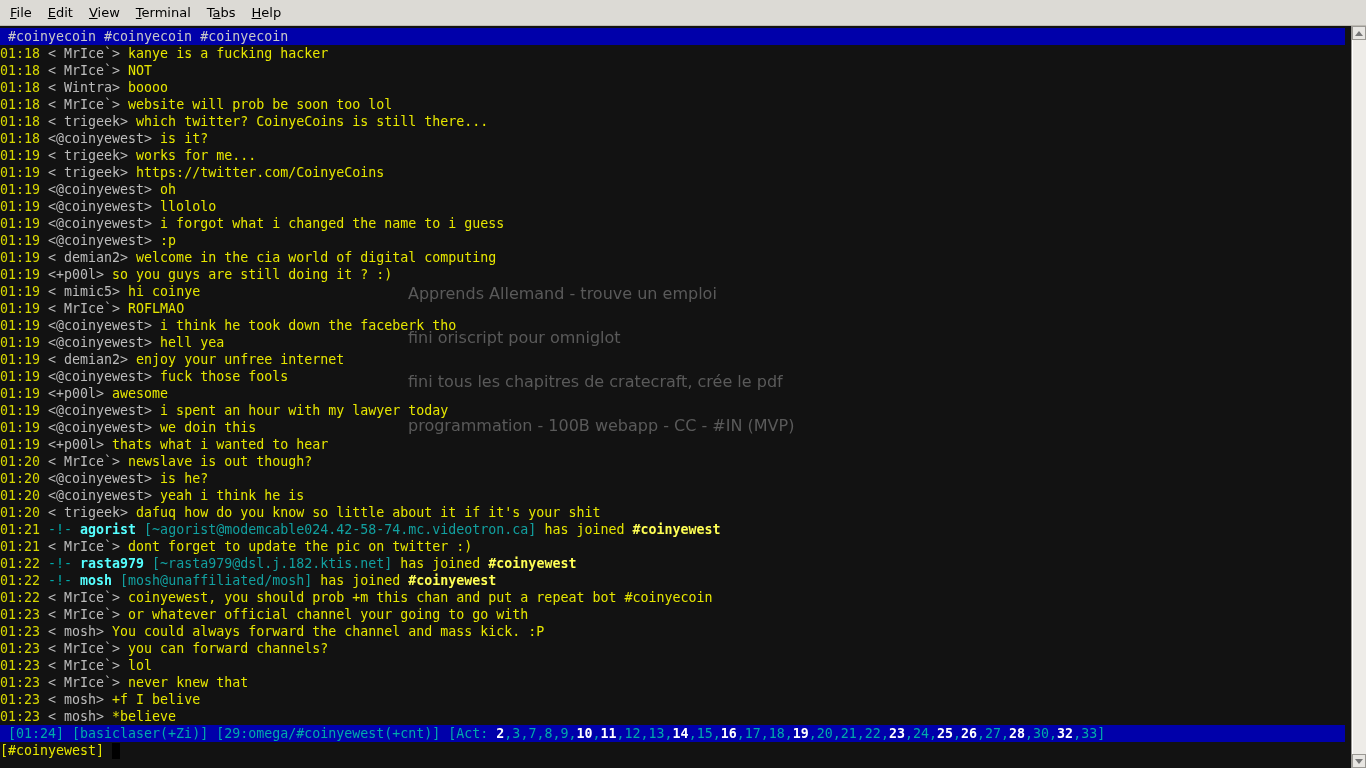 The height and width of the screenshot is (768, 1366). I want to click on event-marker: -!-, so click(60, 580).